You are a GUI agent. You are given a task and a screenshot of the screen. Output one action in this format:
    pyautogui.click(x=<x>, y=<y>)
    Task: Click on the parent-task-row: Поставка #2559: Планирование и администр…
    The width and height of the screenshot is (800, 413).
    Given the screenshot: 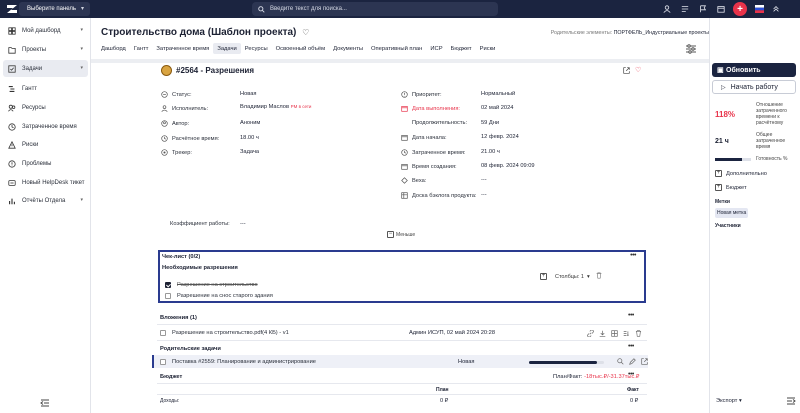 What is the action you would take?
    pyautogui.click(x=238, y=362)
    